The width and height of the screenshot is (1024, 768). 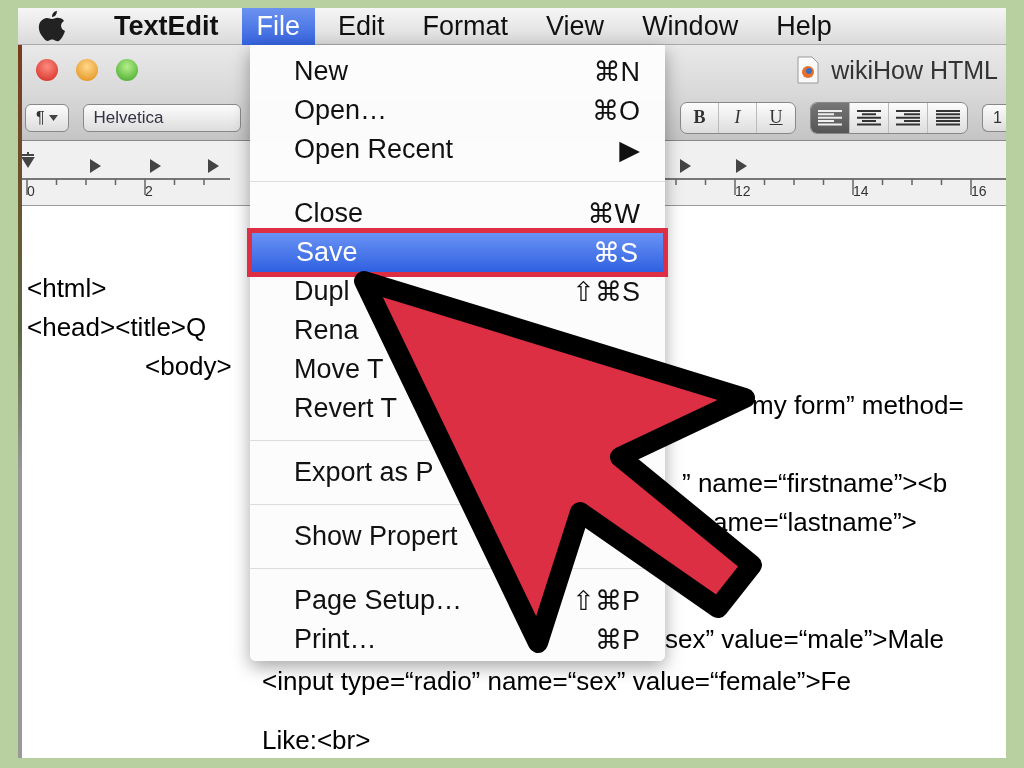 I want to click on menu-item: Open Recent, so click(x=374, y=149).